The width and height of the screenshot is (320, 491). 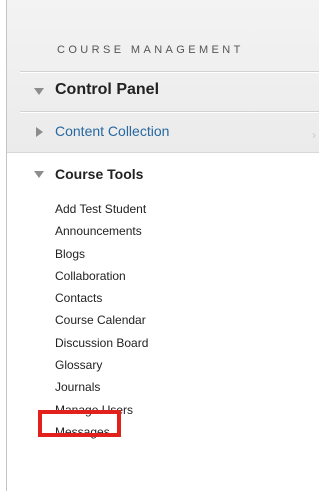 I want to click on tool-item-glossary: Glossary, so click(x=101, y=368).